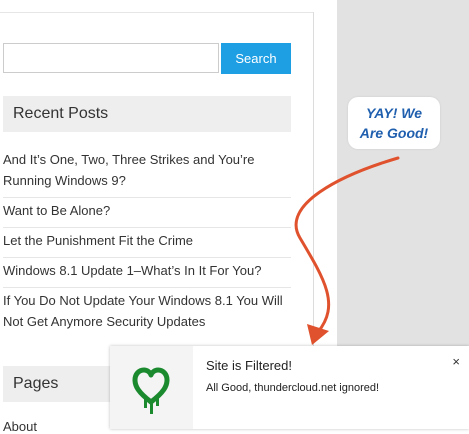 The image size is (469, 434). Describe the element at coordinates (98, 240) in the screenshot. I see `post-link: Let the Punishment Fit the Crime` at that location.